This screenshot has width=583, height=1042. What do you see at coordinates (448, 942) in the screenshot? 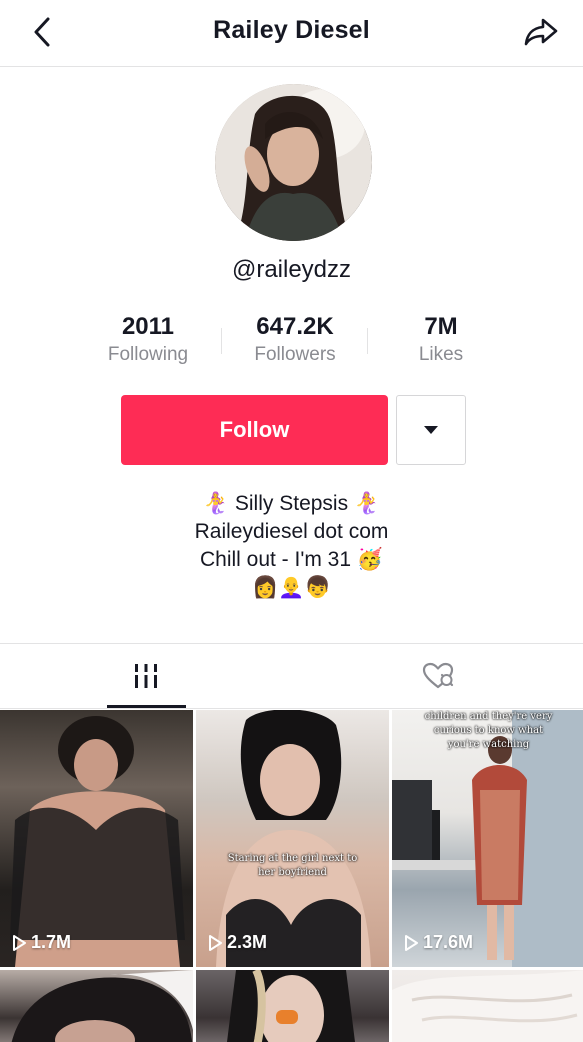
I see `view-count-value: 17.6M` at bounding box center [448, 942].